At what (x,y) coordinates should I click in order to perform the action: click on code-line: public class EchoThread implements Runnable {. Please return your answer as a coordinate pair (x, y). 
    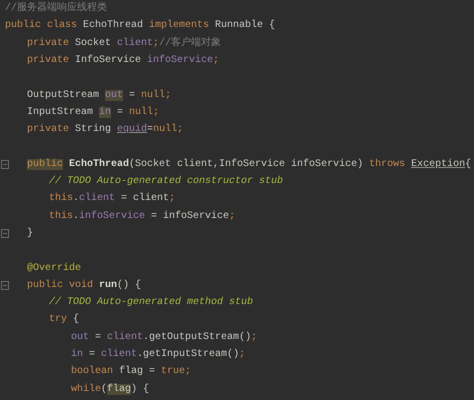
    Looking at the image, I should click on (140, 25).